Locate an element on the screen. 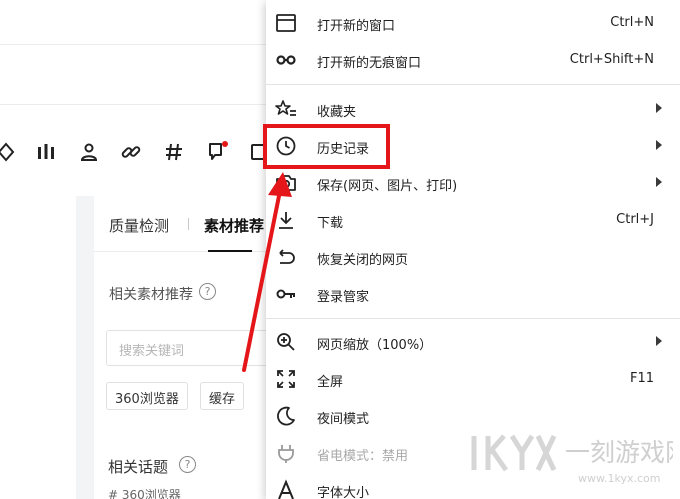 The height and width of the screenshot is (499, 680). menu-item-new-window: 打开新的窗口 Ctrl+N is located at coordinates (473, 23).